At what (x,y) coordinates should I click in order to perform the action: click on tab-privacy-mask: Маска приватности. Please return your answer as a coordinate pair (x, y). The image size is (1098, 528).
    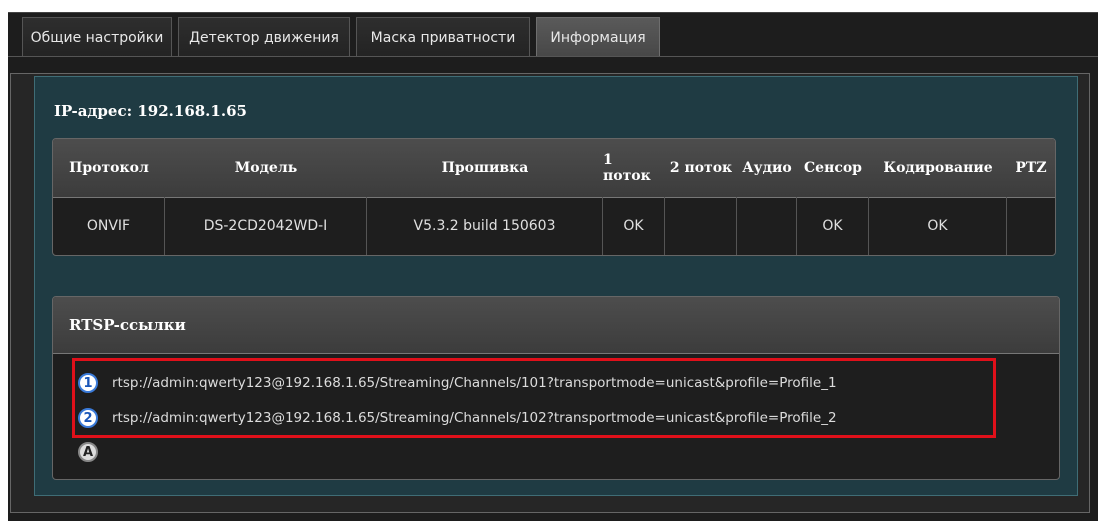
    Looking at the image, I should click on (443, 37).